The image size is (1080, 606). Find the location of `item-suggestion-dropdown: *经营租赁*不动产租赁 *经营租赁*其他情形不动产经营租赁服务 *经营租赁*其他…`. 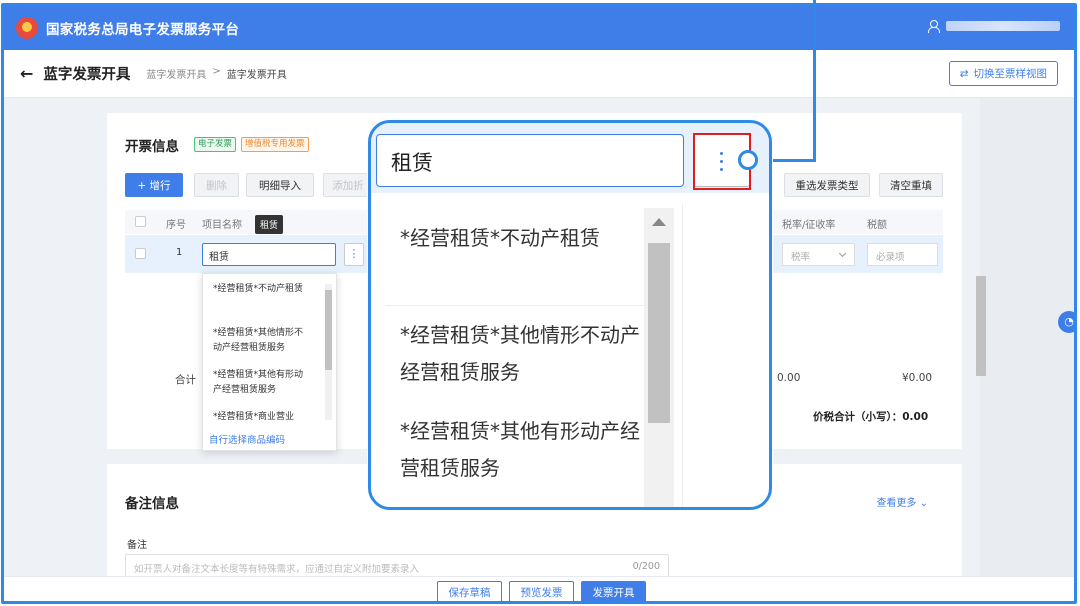

item-suggestion-dropdown: *经营租赁*不动产租赁 *经营租赁*其他情形不动产经营租赁服务 *经营租赁*其他… is located at coordinates (269, 362).